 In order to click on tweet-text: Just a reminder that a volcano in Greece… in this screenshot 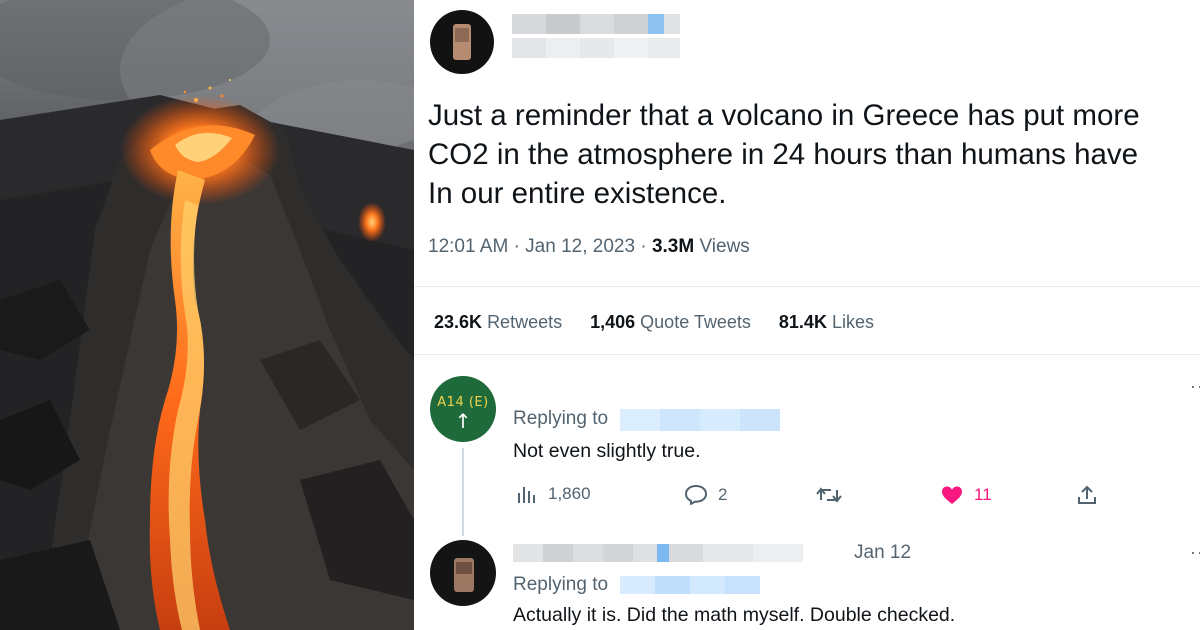, I will do `click(784, 154)`.